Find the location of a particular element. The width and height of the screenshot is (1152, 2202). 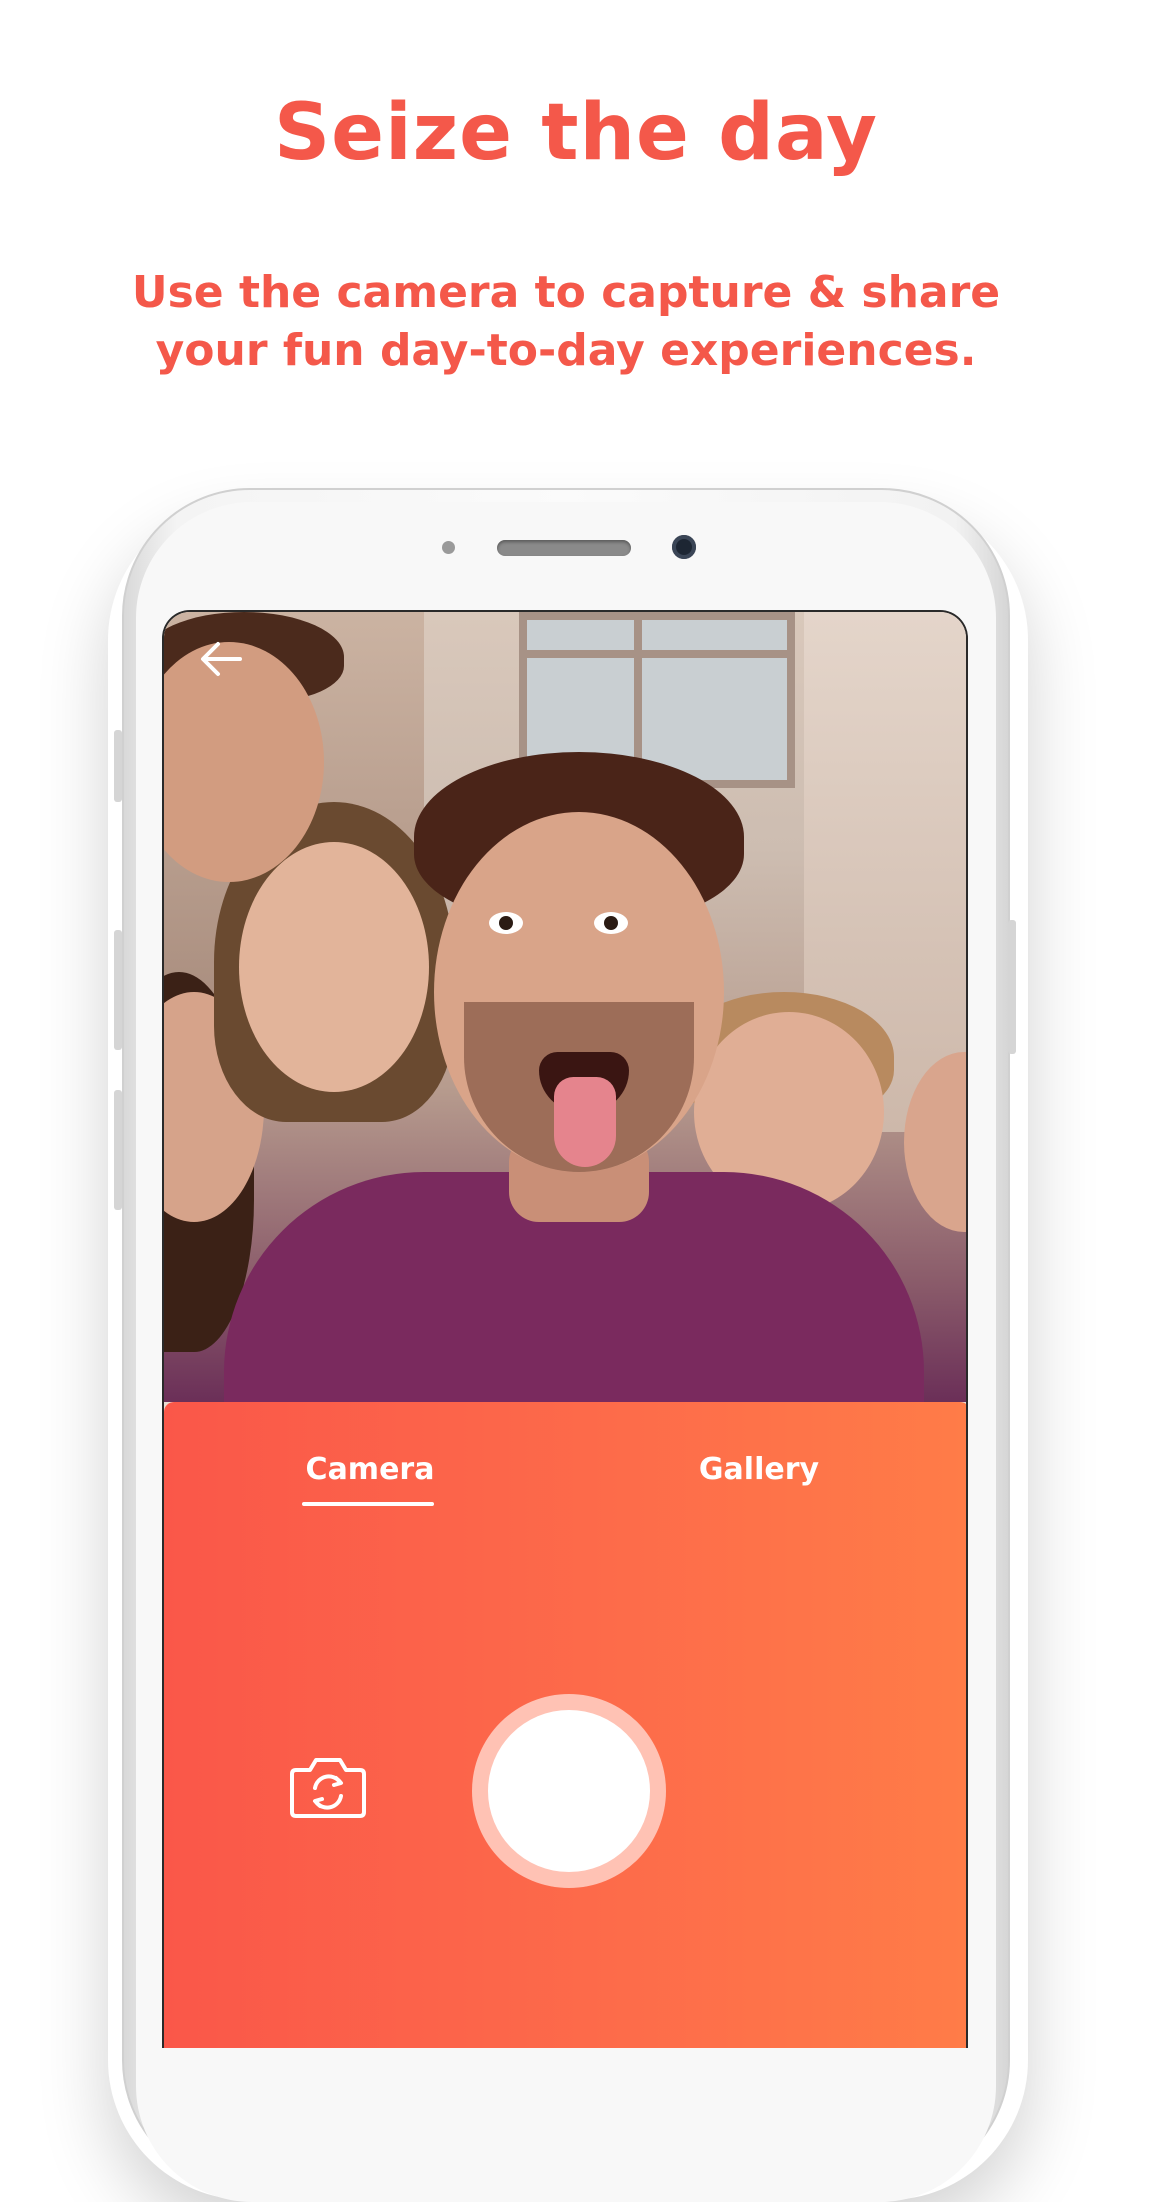

phone-volume-up-button is located at coordinates (118, 990).